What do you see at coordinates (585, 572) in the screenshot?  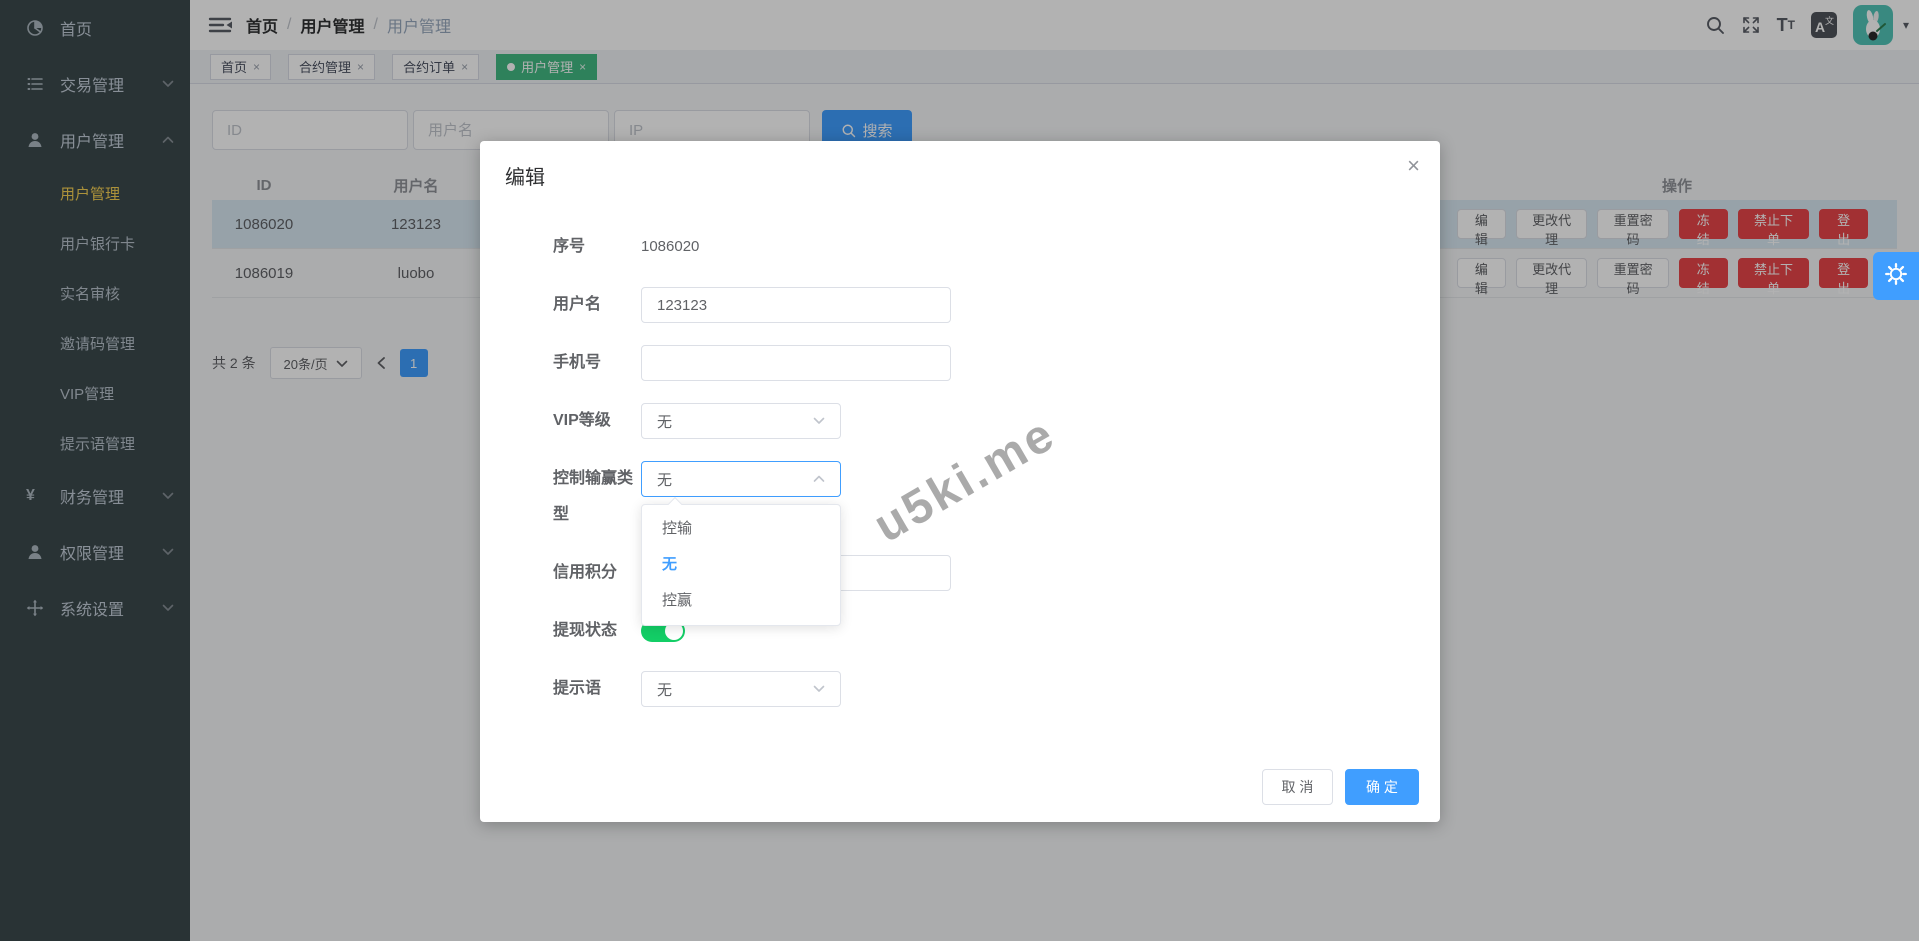 I see `form-label: 信用积分` at bounding box center [585, 572].